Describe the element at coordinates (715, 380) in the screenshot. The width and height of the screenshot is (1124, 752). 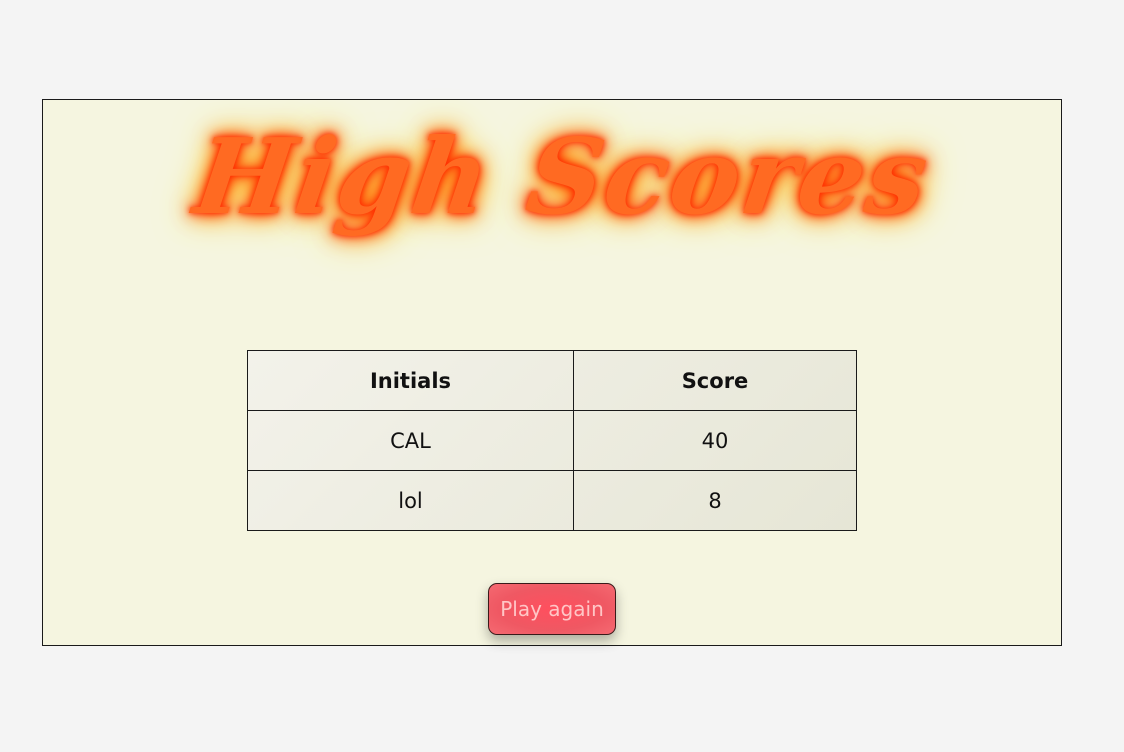
I see `column-header-score: Score` at that location.